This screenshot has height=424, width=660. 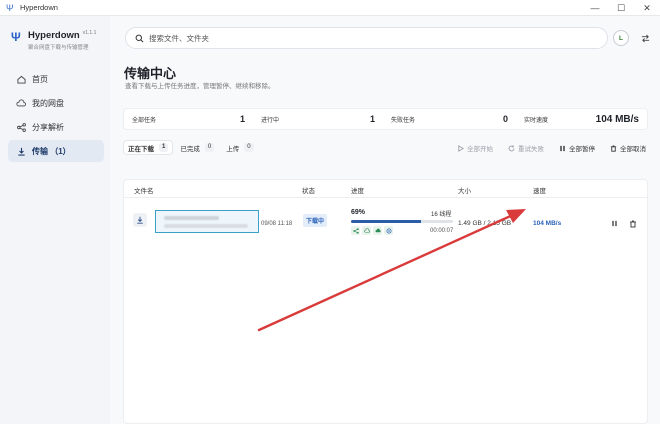 I want to click on delete-icon, so click(x=632, y=223).